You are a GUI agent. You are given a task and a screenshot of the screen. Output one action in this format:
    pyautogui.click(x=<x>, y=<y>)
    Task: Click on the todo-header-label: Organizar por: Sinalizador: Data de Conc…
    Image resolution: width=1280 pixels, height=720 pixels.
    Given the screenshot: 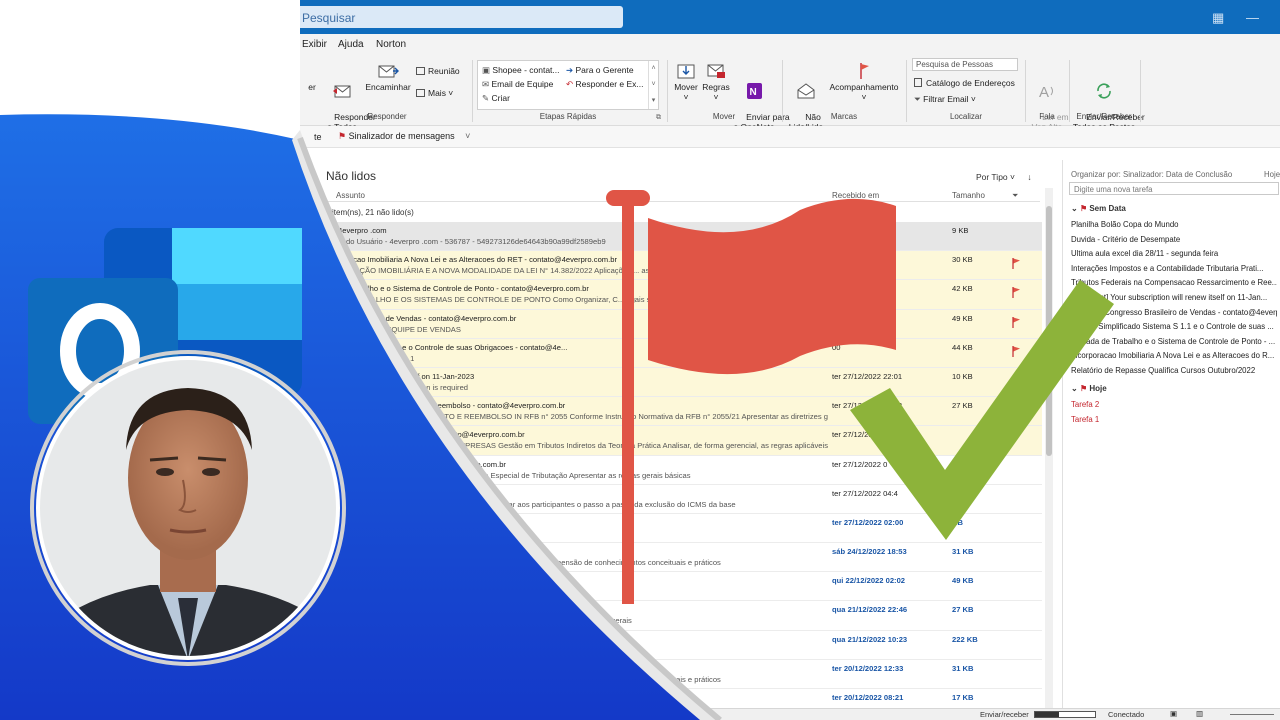 What is the action you would take?
    pyautogui.click(x=1152, y=174)
    